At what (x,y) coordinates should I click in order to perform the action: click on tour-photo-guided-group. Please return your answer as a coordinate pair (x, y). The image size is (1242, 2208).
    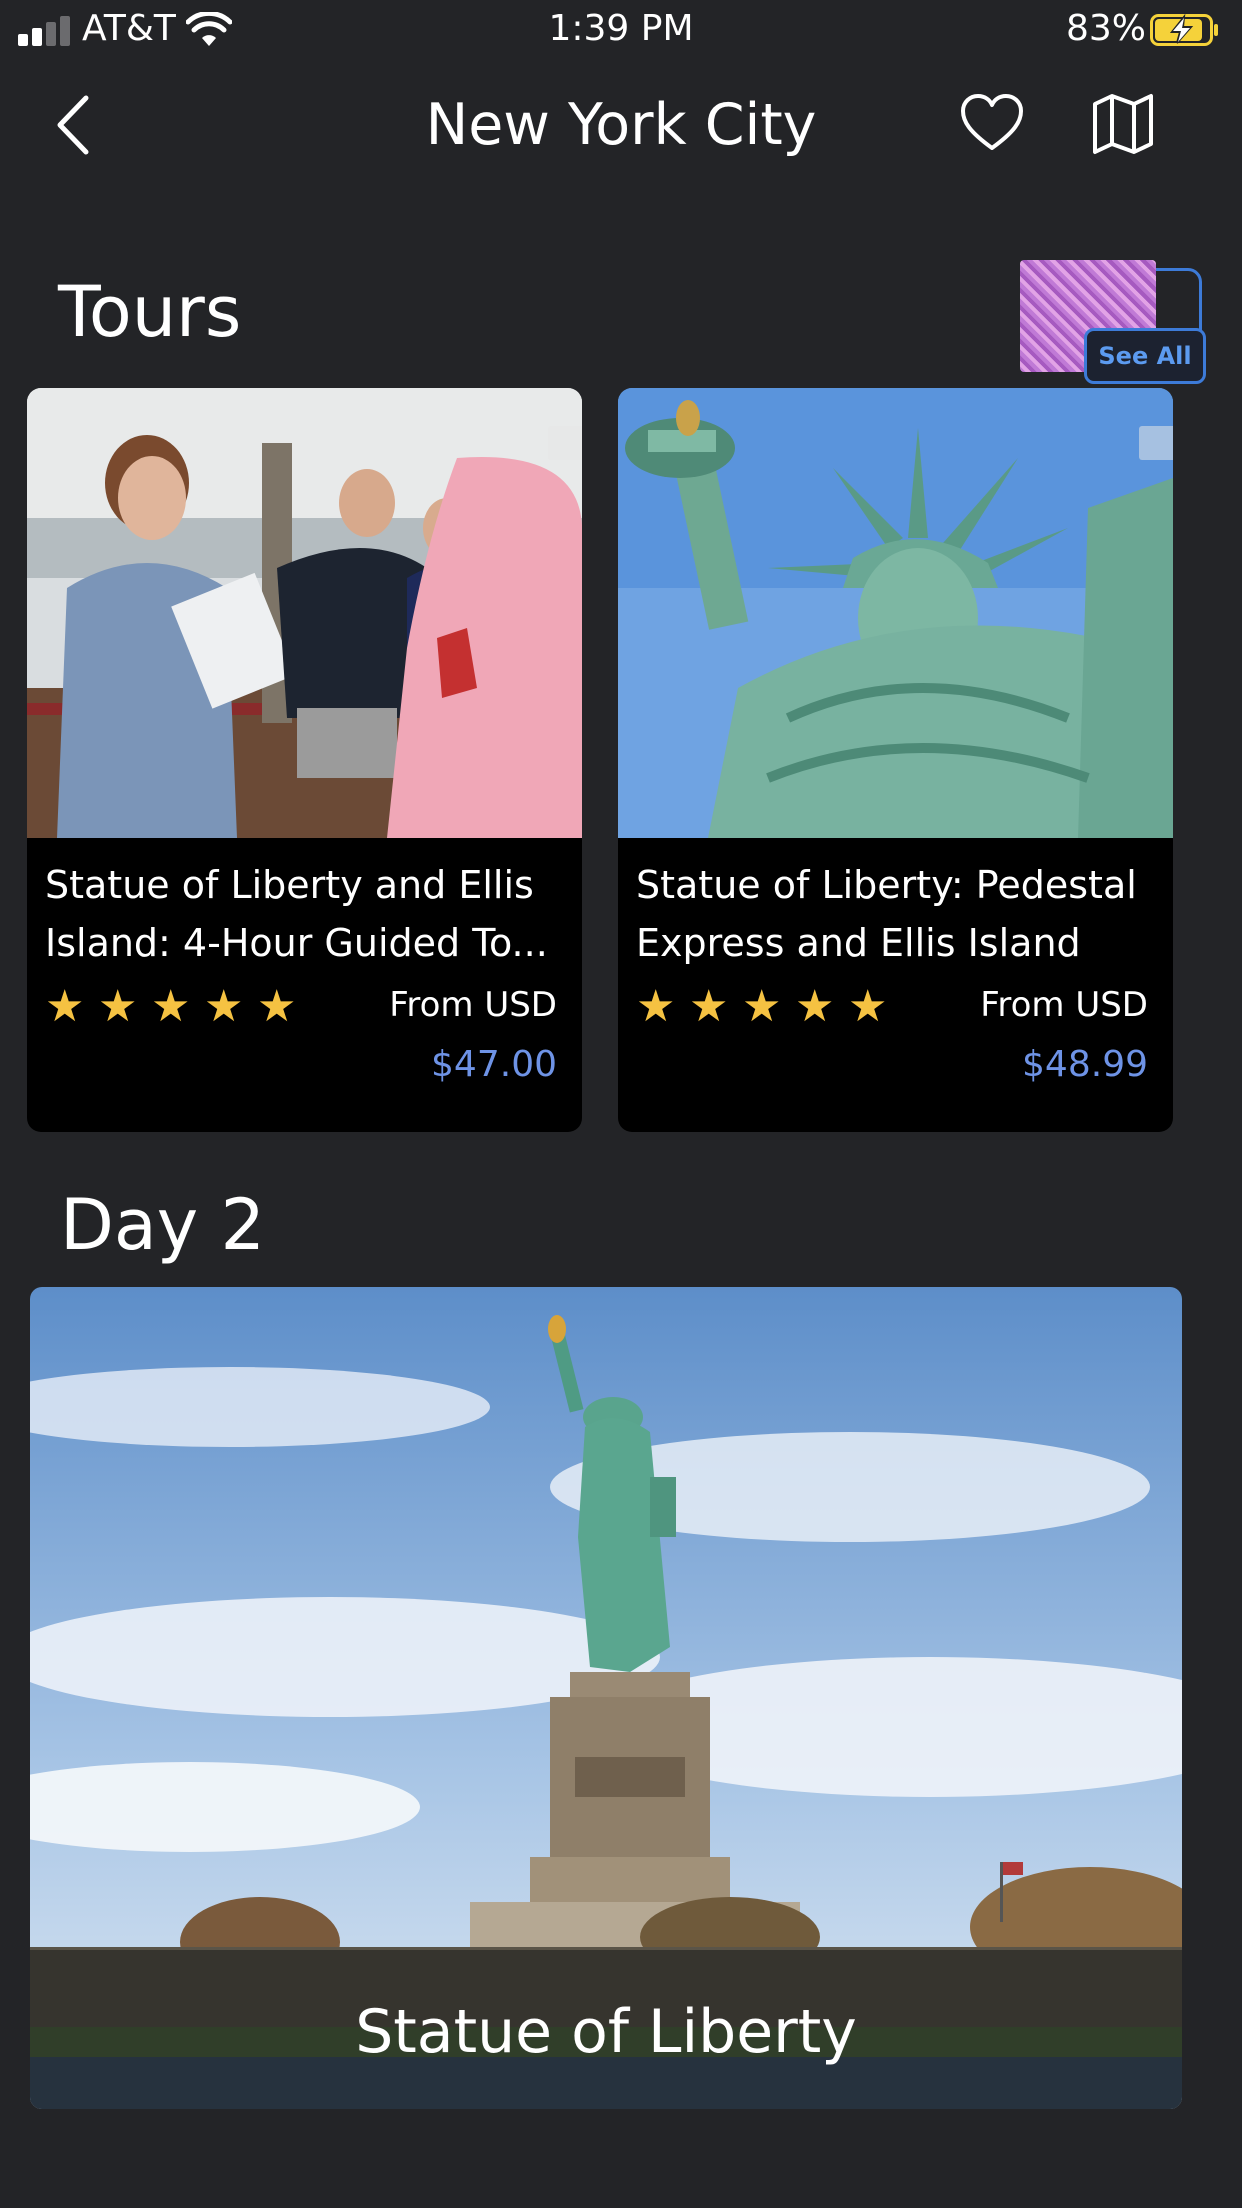
    Looking at the image, I should click on (304, 613).